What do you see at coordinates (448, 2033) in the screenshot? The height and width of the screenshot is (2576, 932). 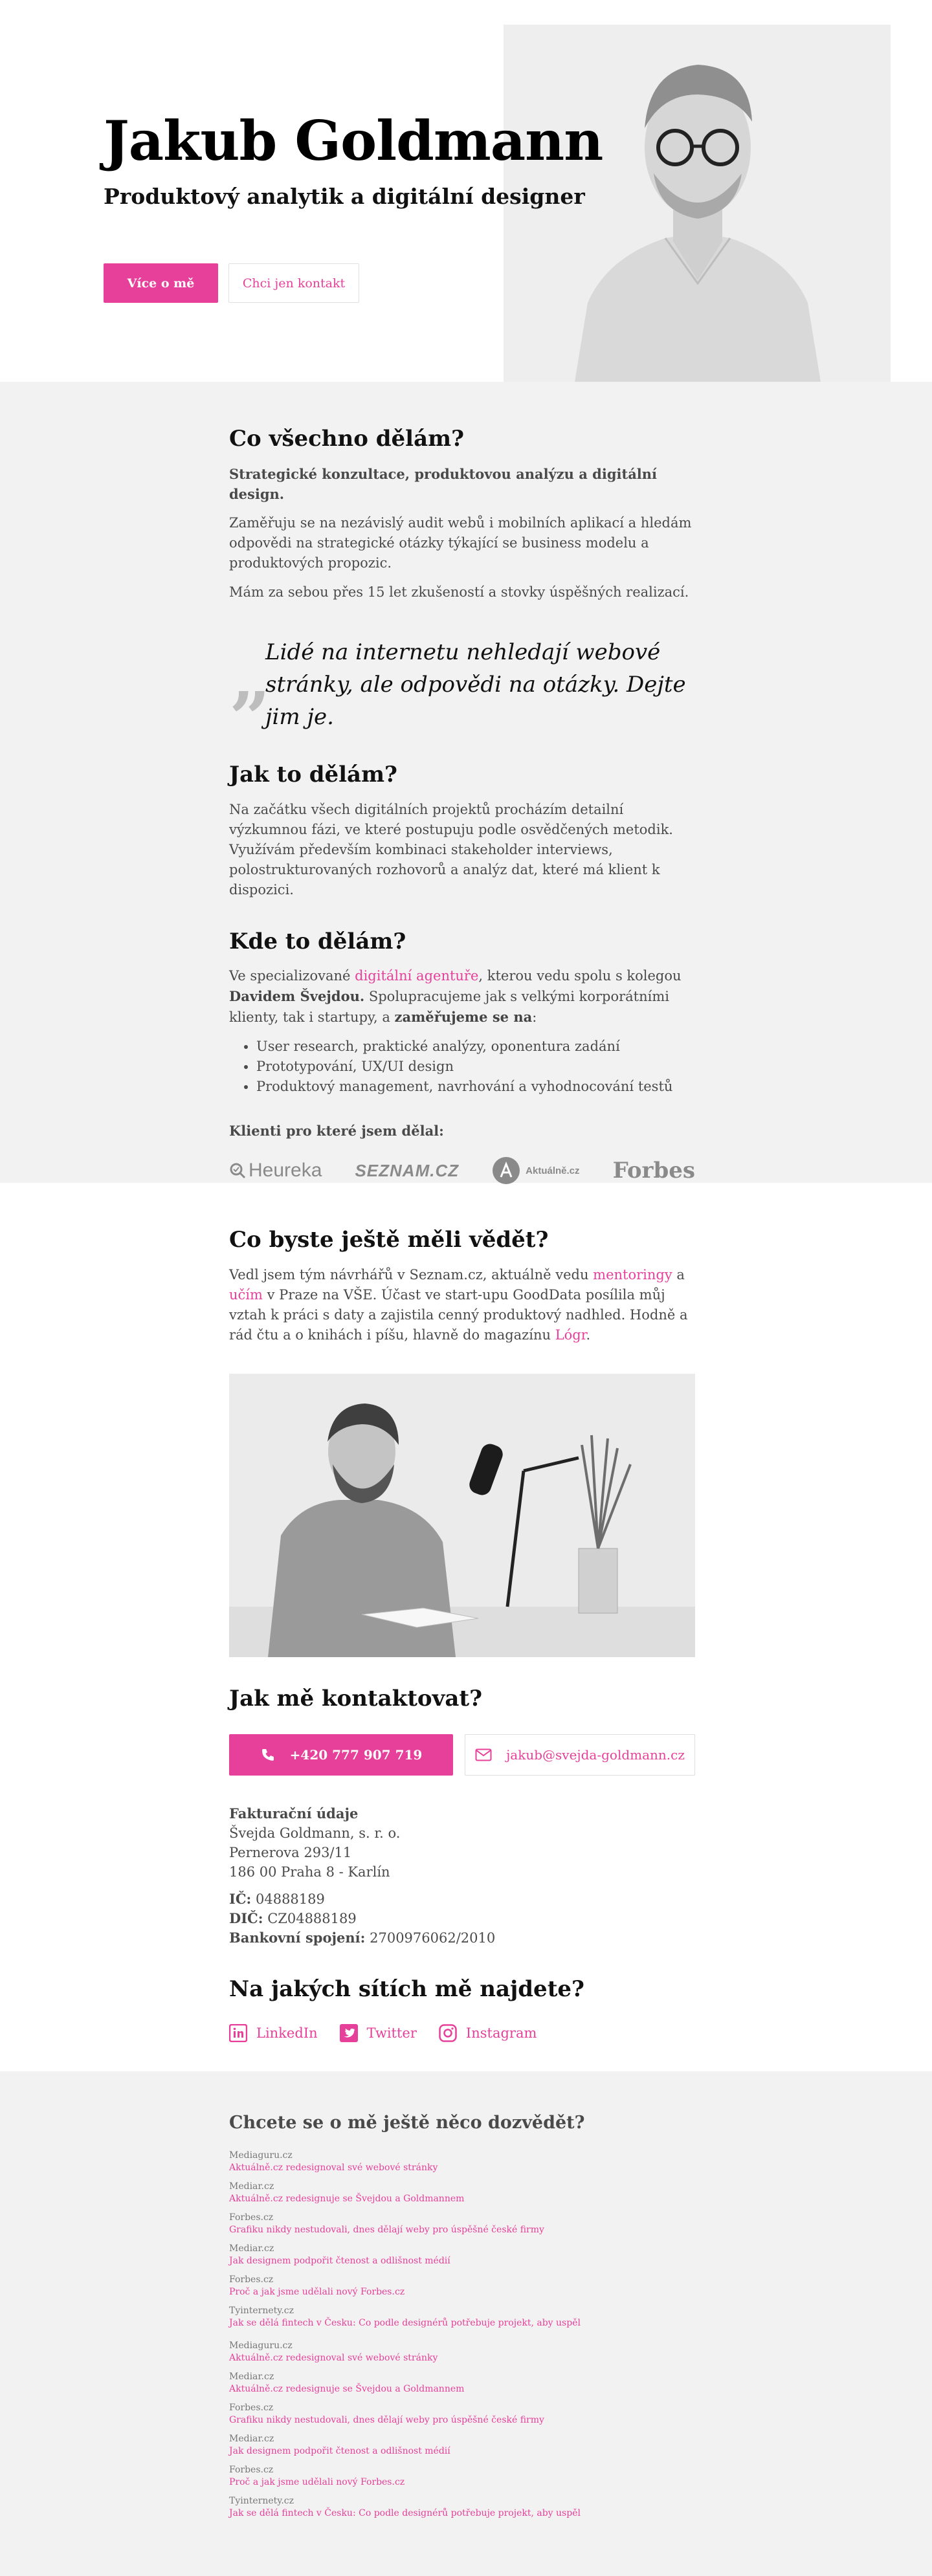 I see `instagram-icon` at bounding box center [448, 2033].